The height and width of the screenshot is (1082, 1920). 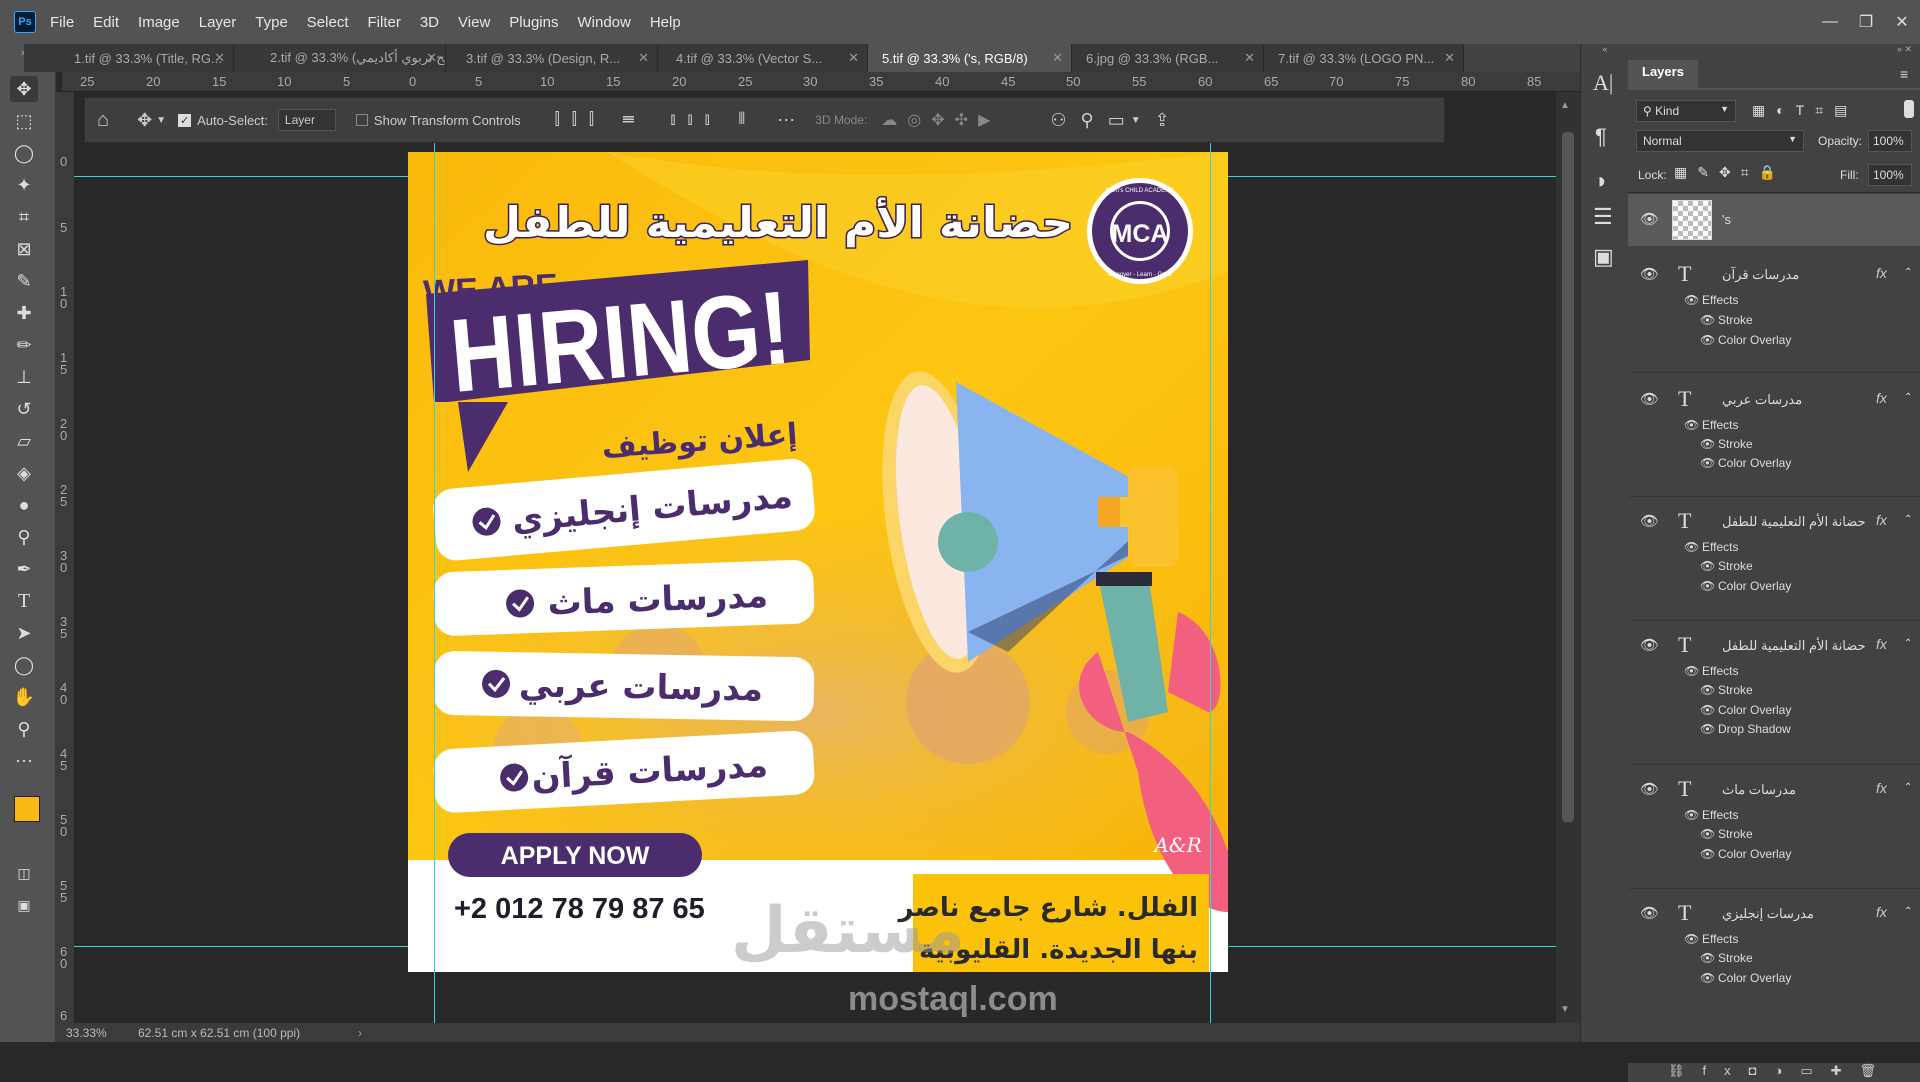 I want to click on eyedropper-icon: ✎, so click(x=24, y=281).